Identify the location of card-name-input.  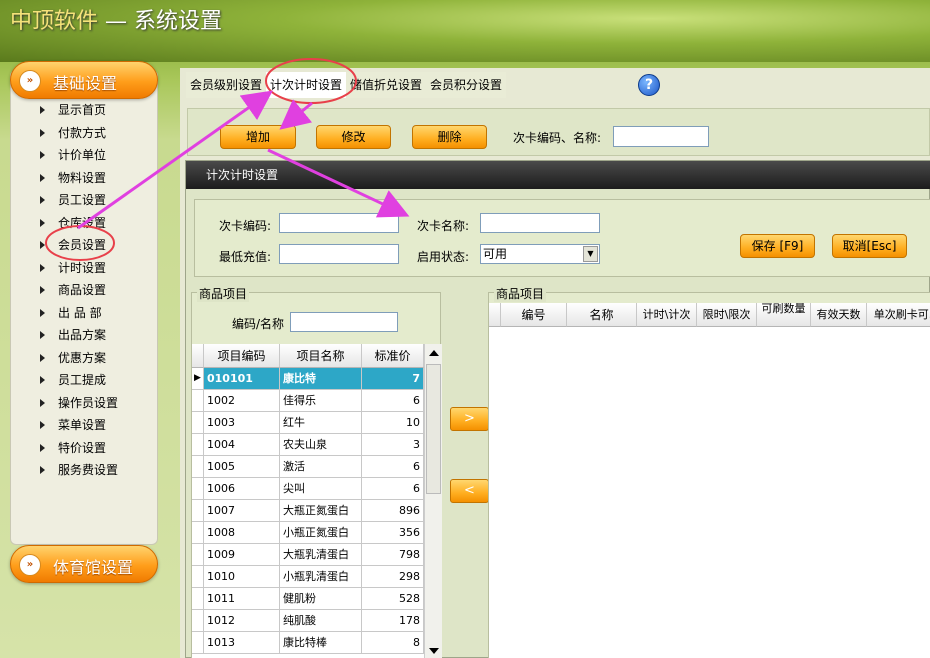
(540, 223).